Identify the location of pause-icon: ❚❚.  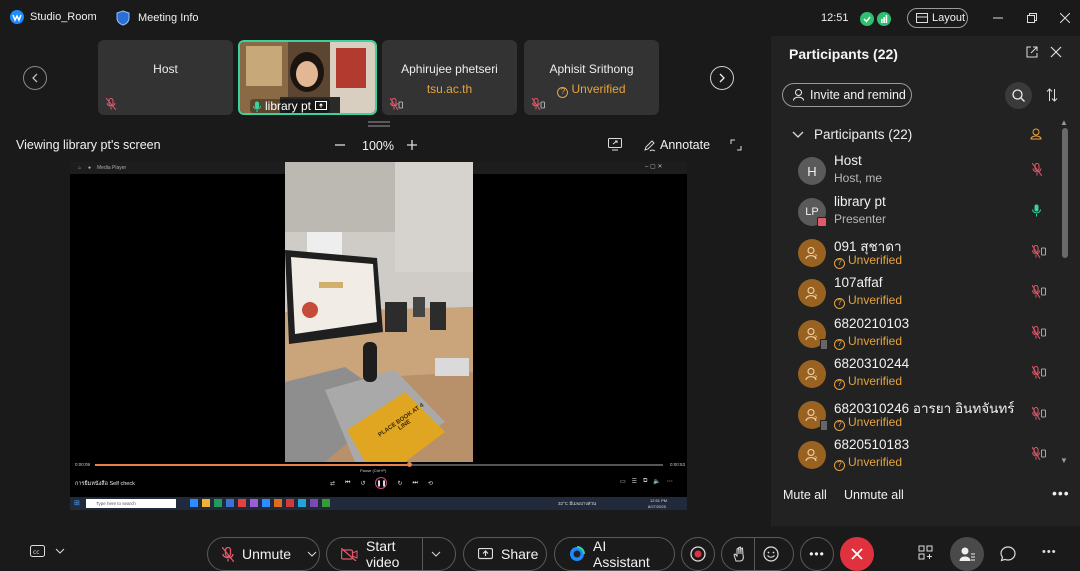
(381, 483).